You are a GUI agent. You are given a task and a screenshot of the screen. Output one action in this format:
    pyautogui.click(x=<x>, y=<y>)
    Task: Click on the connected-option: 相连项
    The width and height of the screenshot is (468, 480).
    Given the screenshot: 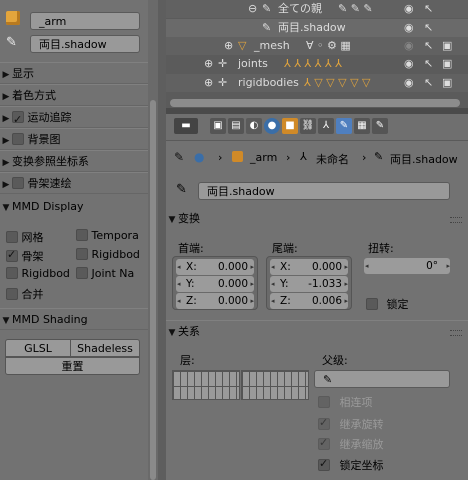 What is the action you would take?
    pyautogui.click(x=345, y=402)
    